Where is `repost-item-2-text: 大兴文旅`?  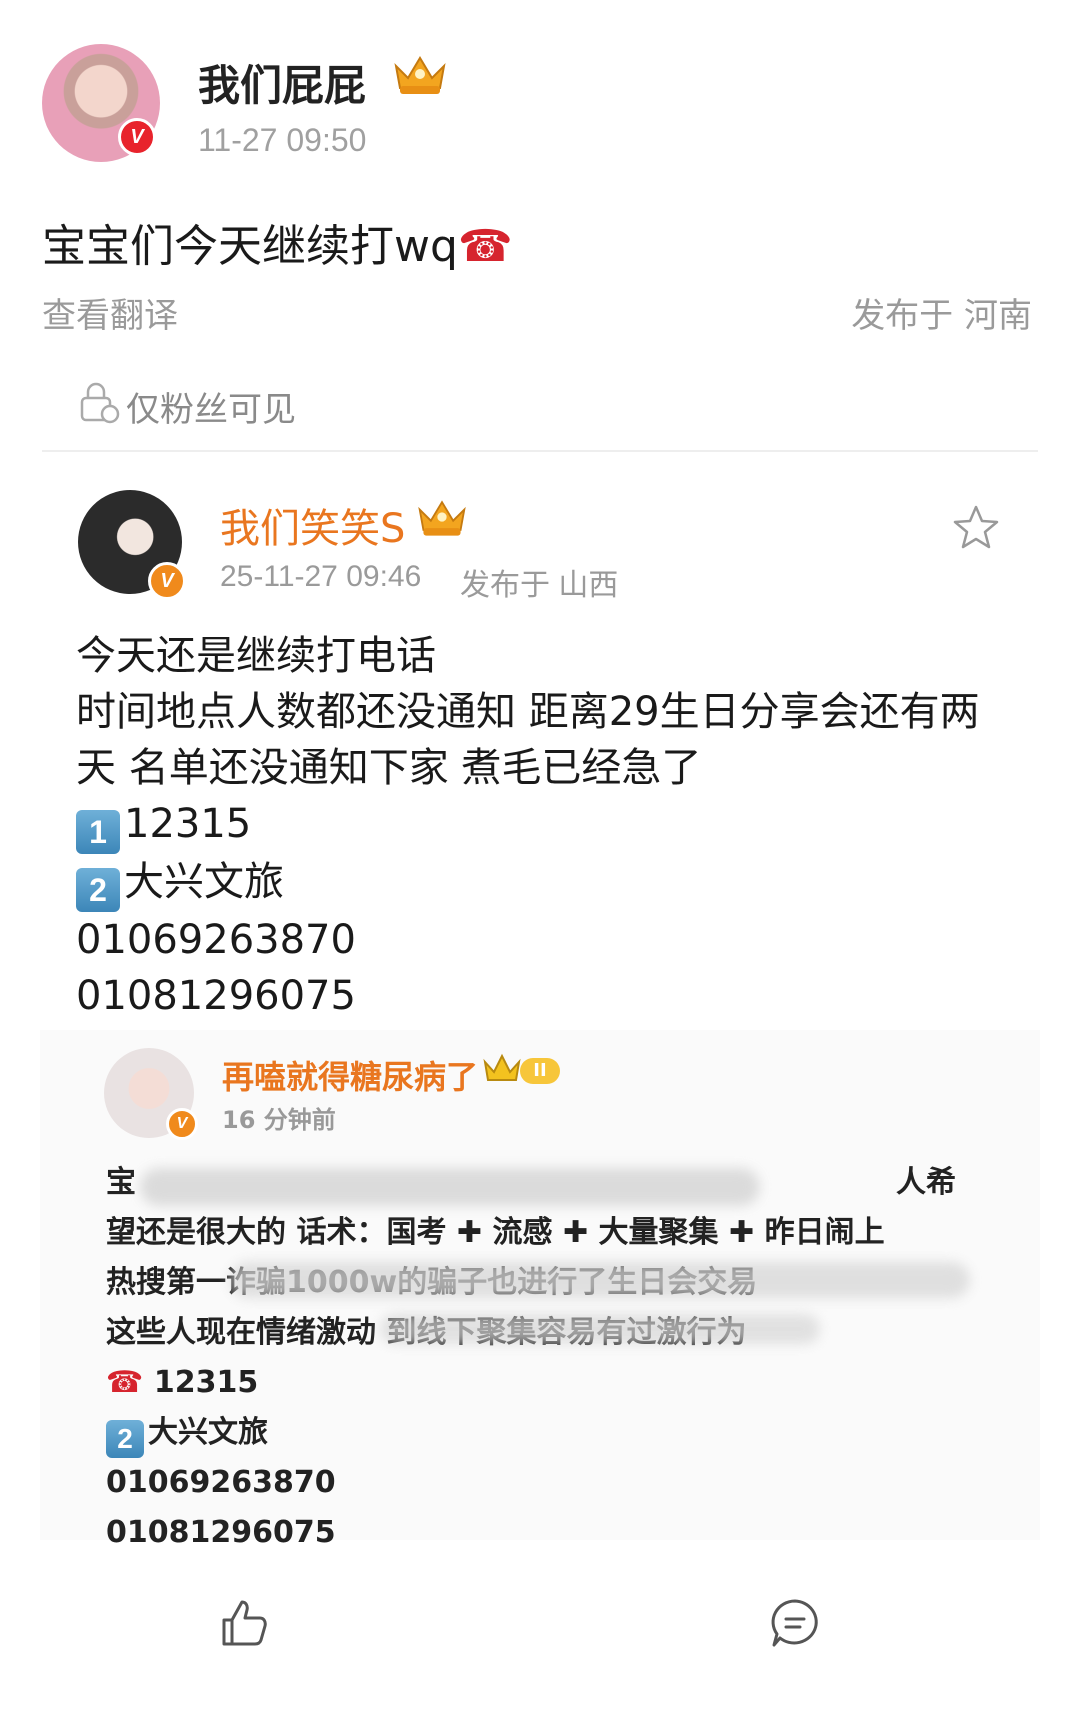
repost-item-2-text: 大兴文旅 is located at coordinates (204, 882).